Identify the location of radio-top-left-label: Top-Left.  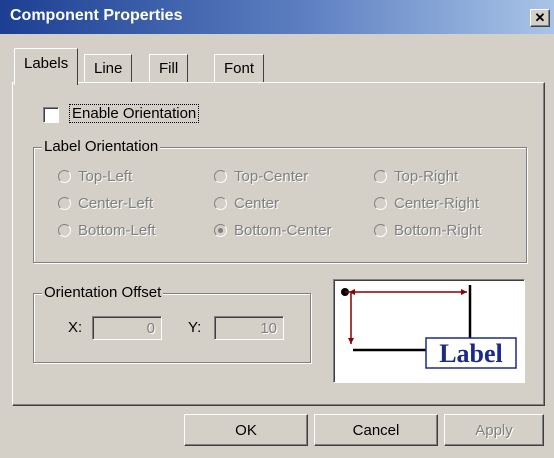
(105, 176).